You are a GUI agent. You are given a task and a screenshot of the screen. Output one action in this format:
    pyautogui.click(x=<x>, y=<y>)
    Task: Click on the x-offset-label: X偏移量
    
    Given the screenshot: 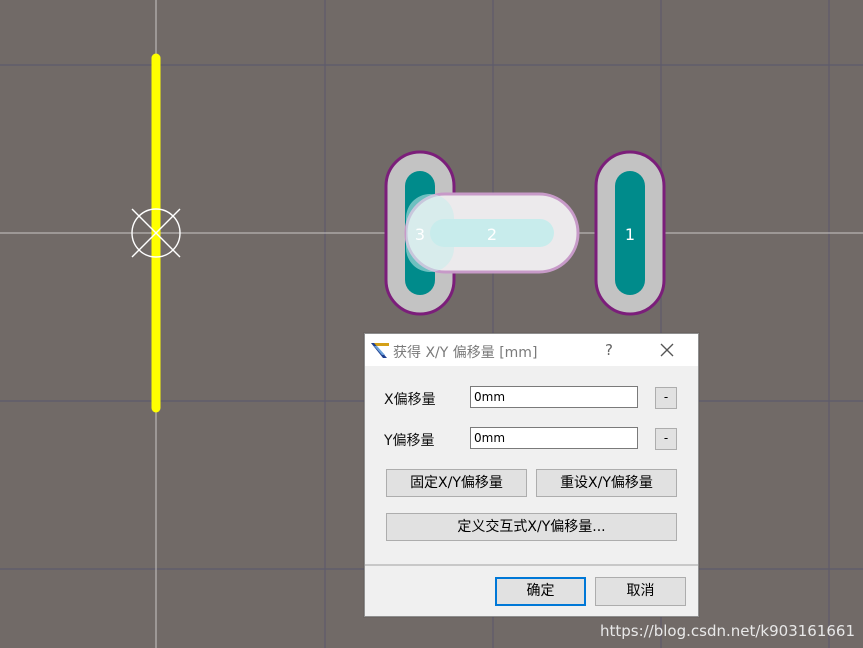 What is the action you would take?
    pyautogui.click(x=410, y=400)
    